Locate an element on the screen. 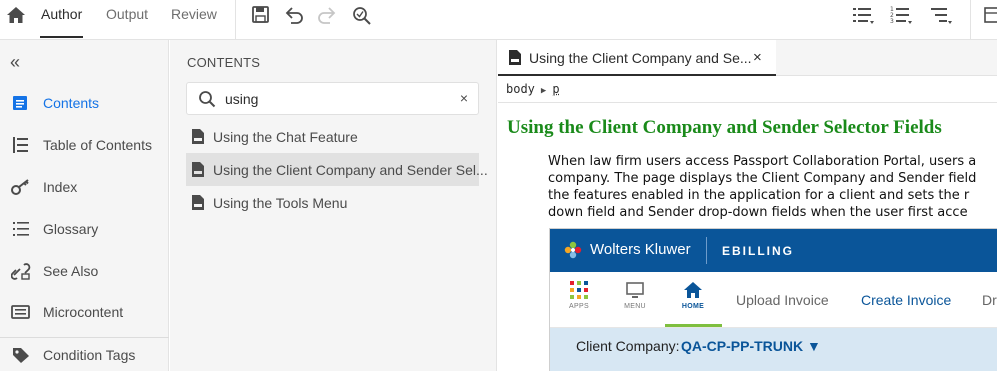  tab-review: Review is located at coordinates (194, 21).